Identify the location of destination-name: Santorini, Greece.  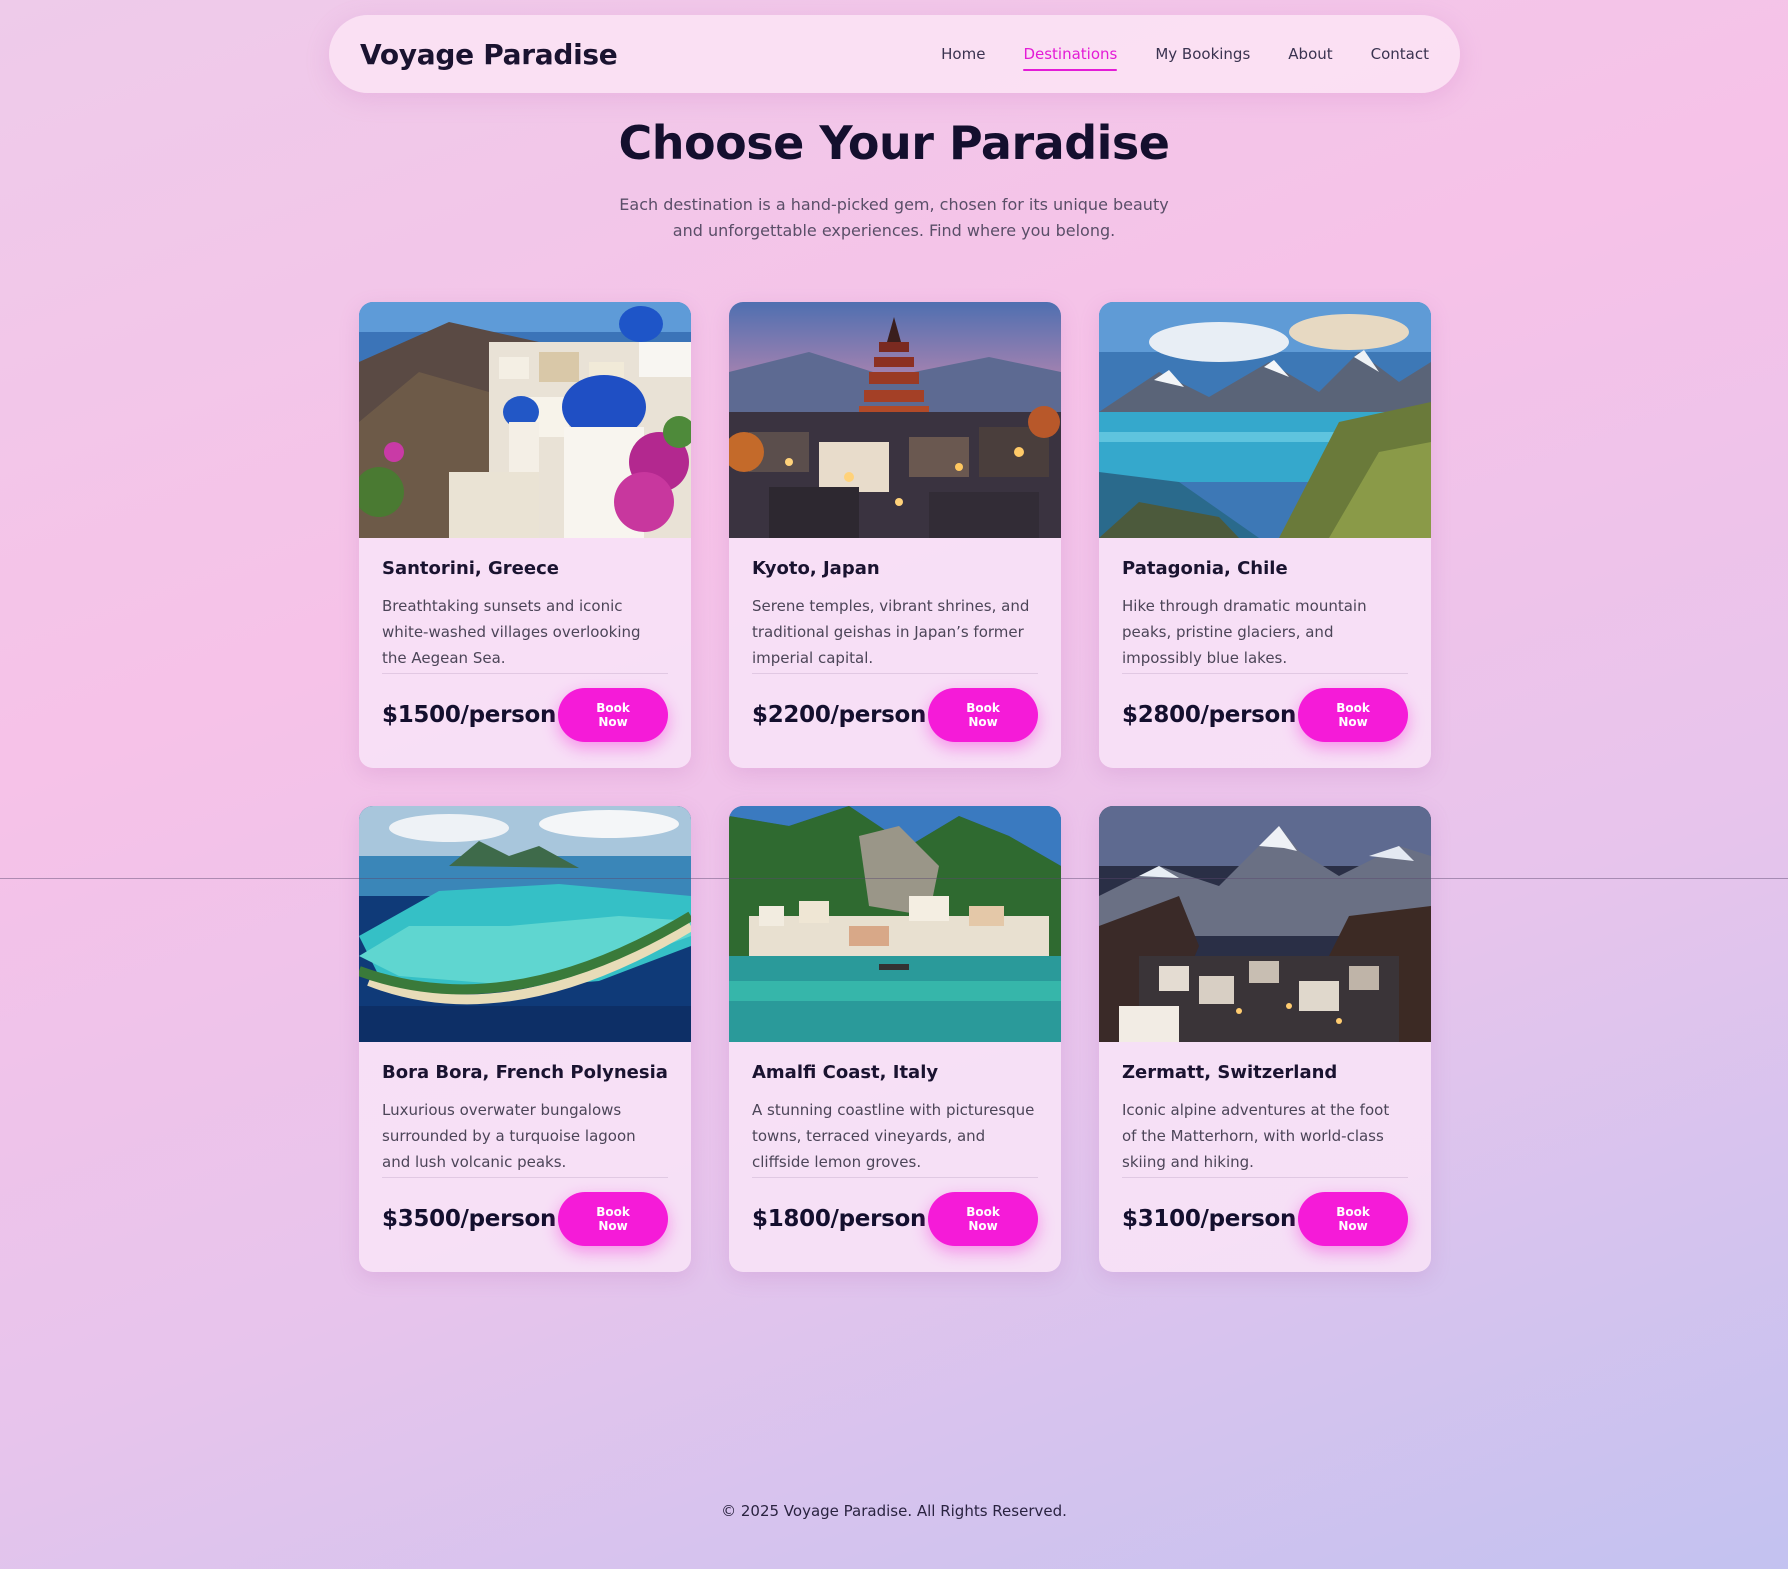
(470, 568).